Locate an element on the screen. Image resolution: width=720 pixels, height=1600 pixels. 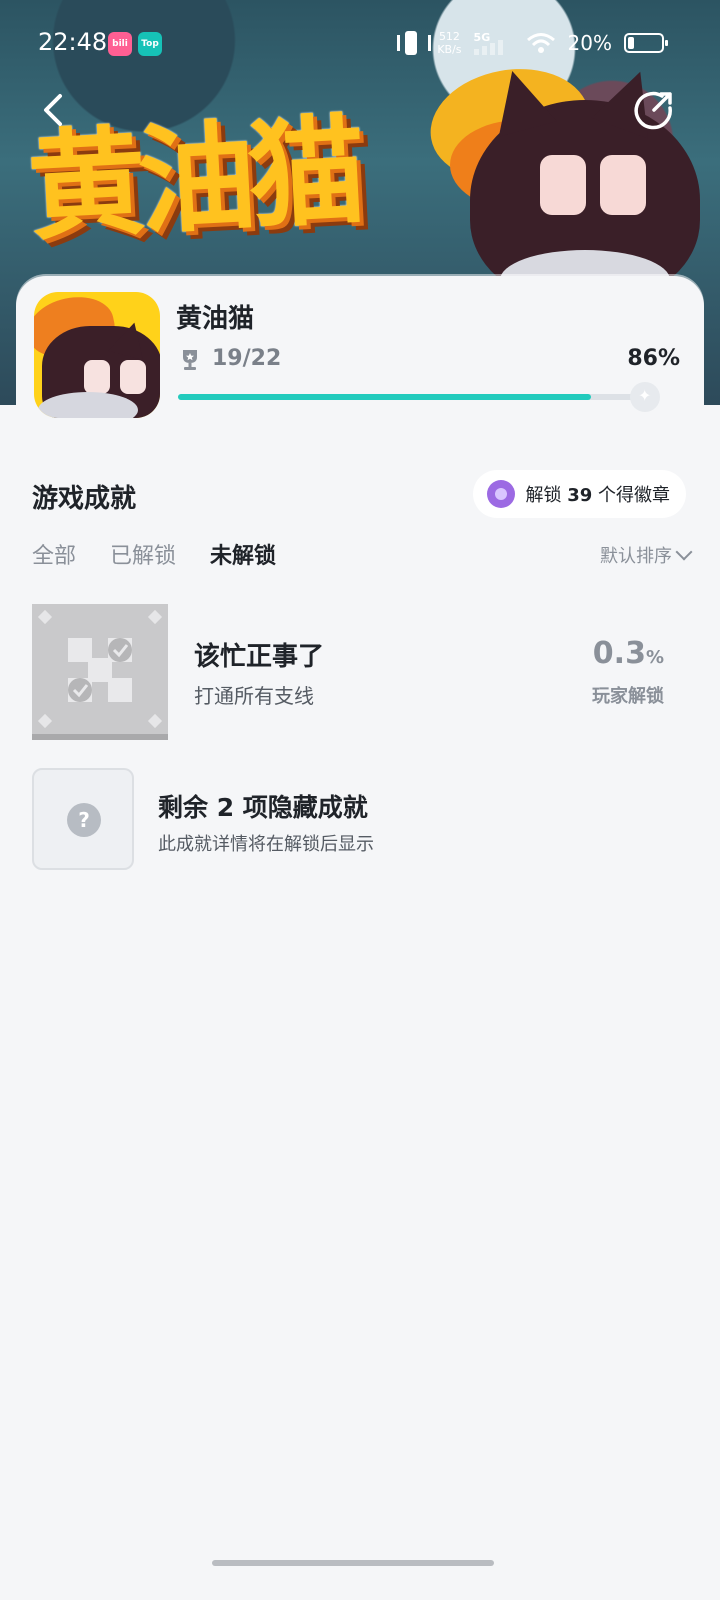
badge-icon is located at coordinates (501, 494).